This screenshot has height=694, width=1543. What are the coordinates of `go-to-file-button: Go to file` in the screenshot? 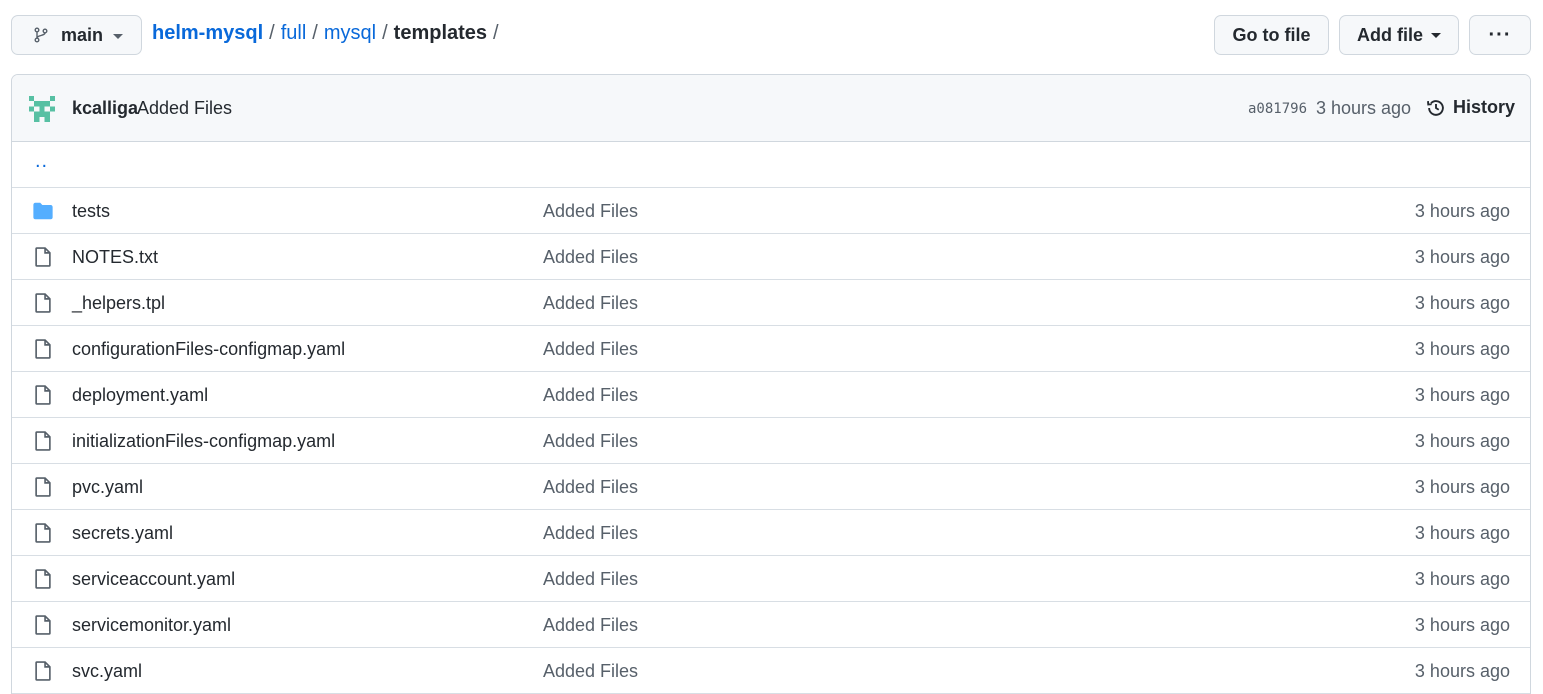 It's located at (1271, 35).